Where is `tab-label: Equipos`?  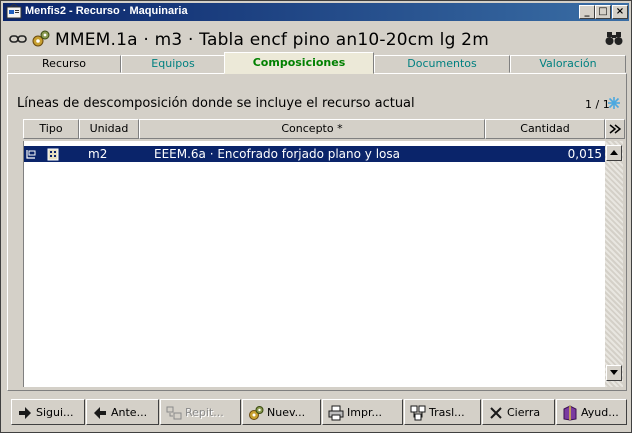
tab-label: Equipos is located at coordinates (173, 63).